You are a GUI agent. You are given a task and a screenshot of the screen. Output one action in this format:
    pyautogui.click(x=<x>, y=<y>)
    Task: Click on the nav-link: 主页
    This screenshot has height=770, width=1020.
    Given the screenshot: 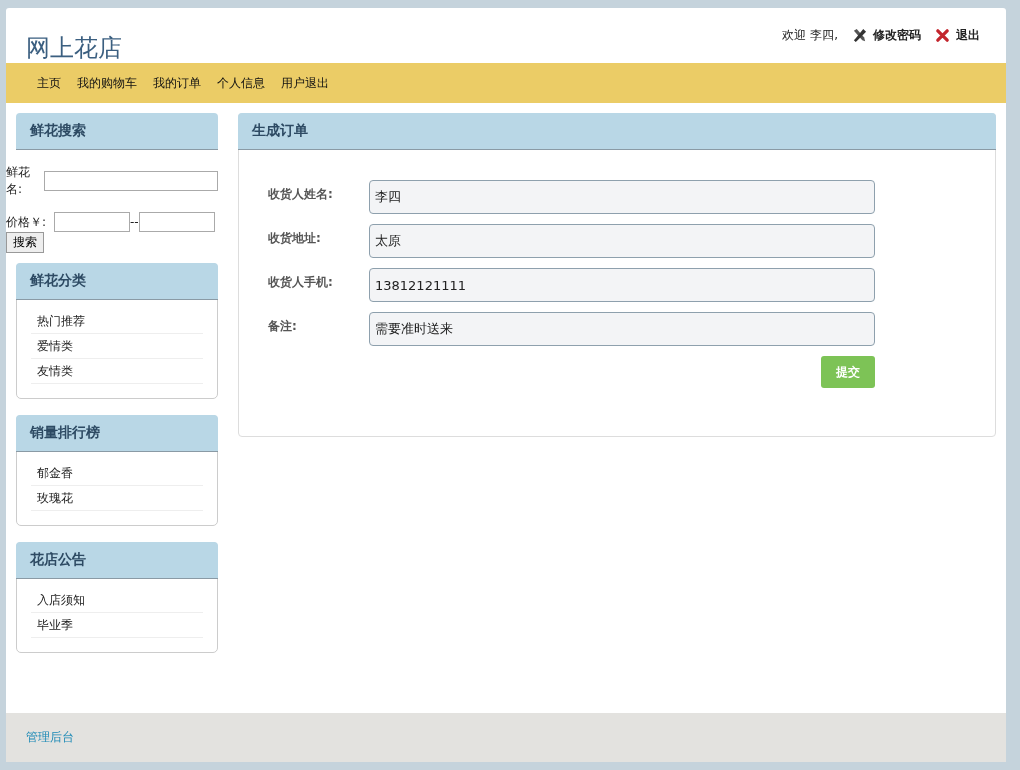 What is the action you would take?
    pyautogui.click(x=49, y=83)
    